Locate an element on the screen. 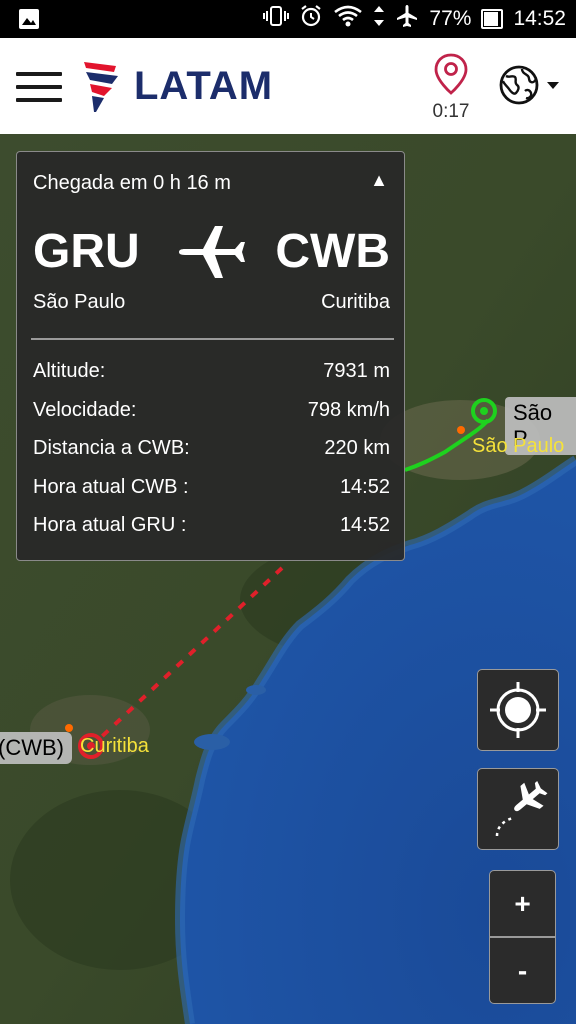 The image size is (576, 1024). detail-row-distance: Distancia a CWB: 220 km is located at coordinates (211, 456).